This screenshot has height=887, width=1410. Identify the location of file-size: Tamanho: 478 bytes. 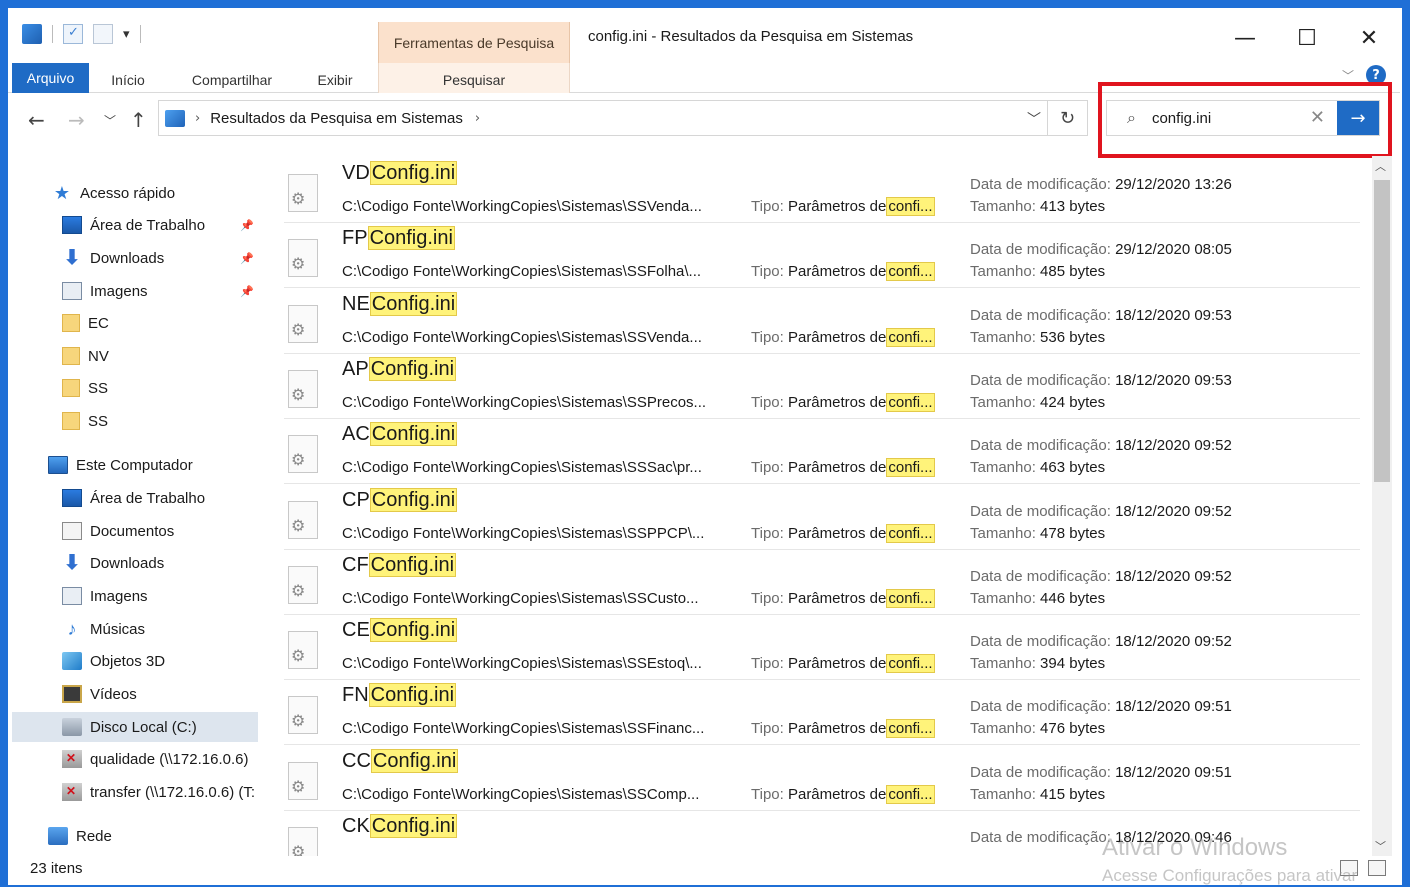
(1037, 533).